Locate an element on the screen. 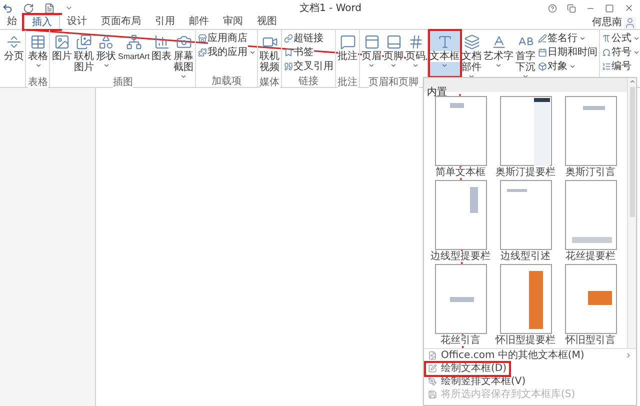 The width and height of the screenshot is (640, 406). diagram-icon is located at coordinates (134, 42).